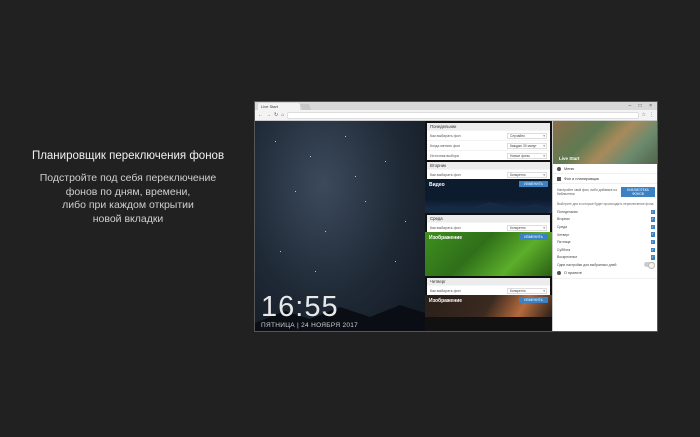 This screenshot has width=700, height=437. Describe the element at coordinates (463, 115) in the screenshot. I see `address-bar` at that location.